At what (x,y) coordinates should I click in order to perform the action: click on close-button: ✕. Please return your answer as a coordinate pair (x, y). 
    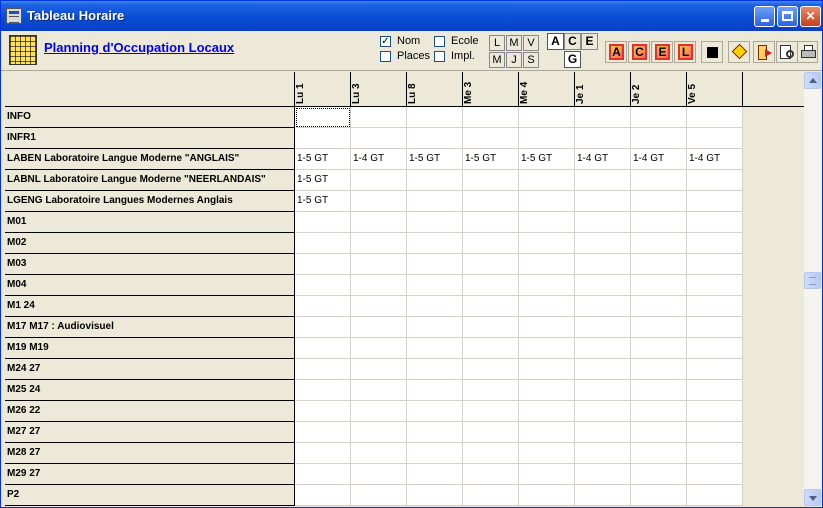
    Looking at the image, I should click on (810, 16).